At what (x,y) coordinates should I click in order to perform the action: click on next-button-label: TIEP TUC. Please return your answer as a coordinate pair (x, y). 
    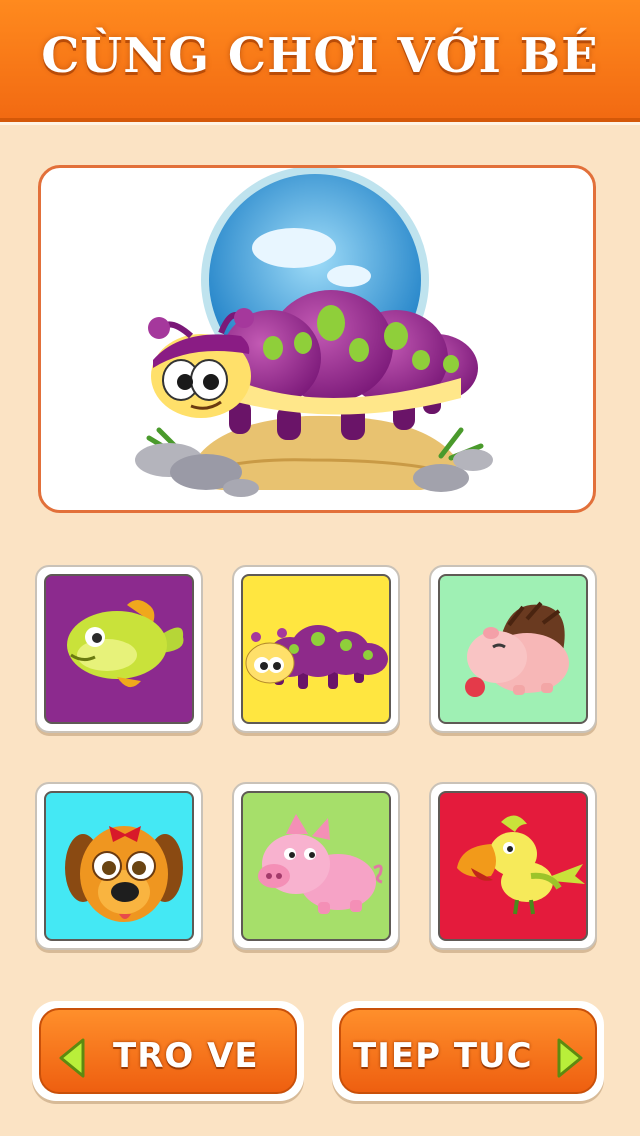
    Looking at the image, I should click on (443, 1056).